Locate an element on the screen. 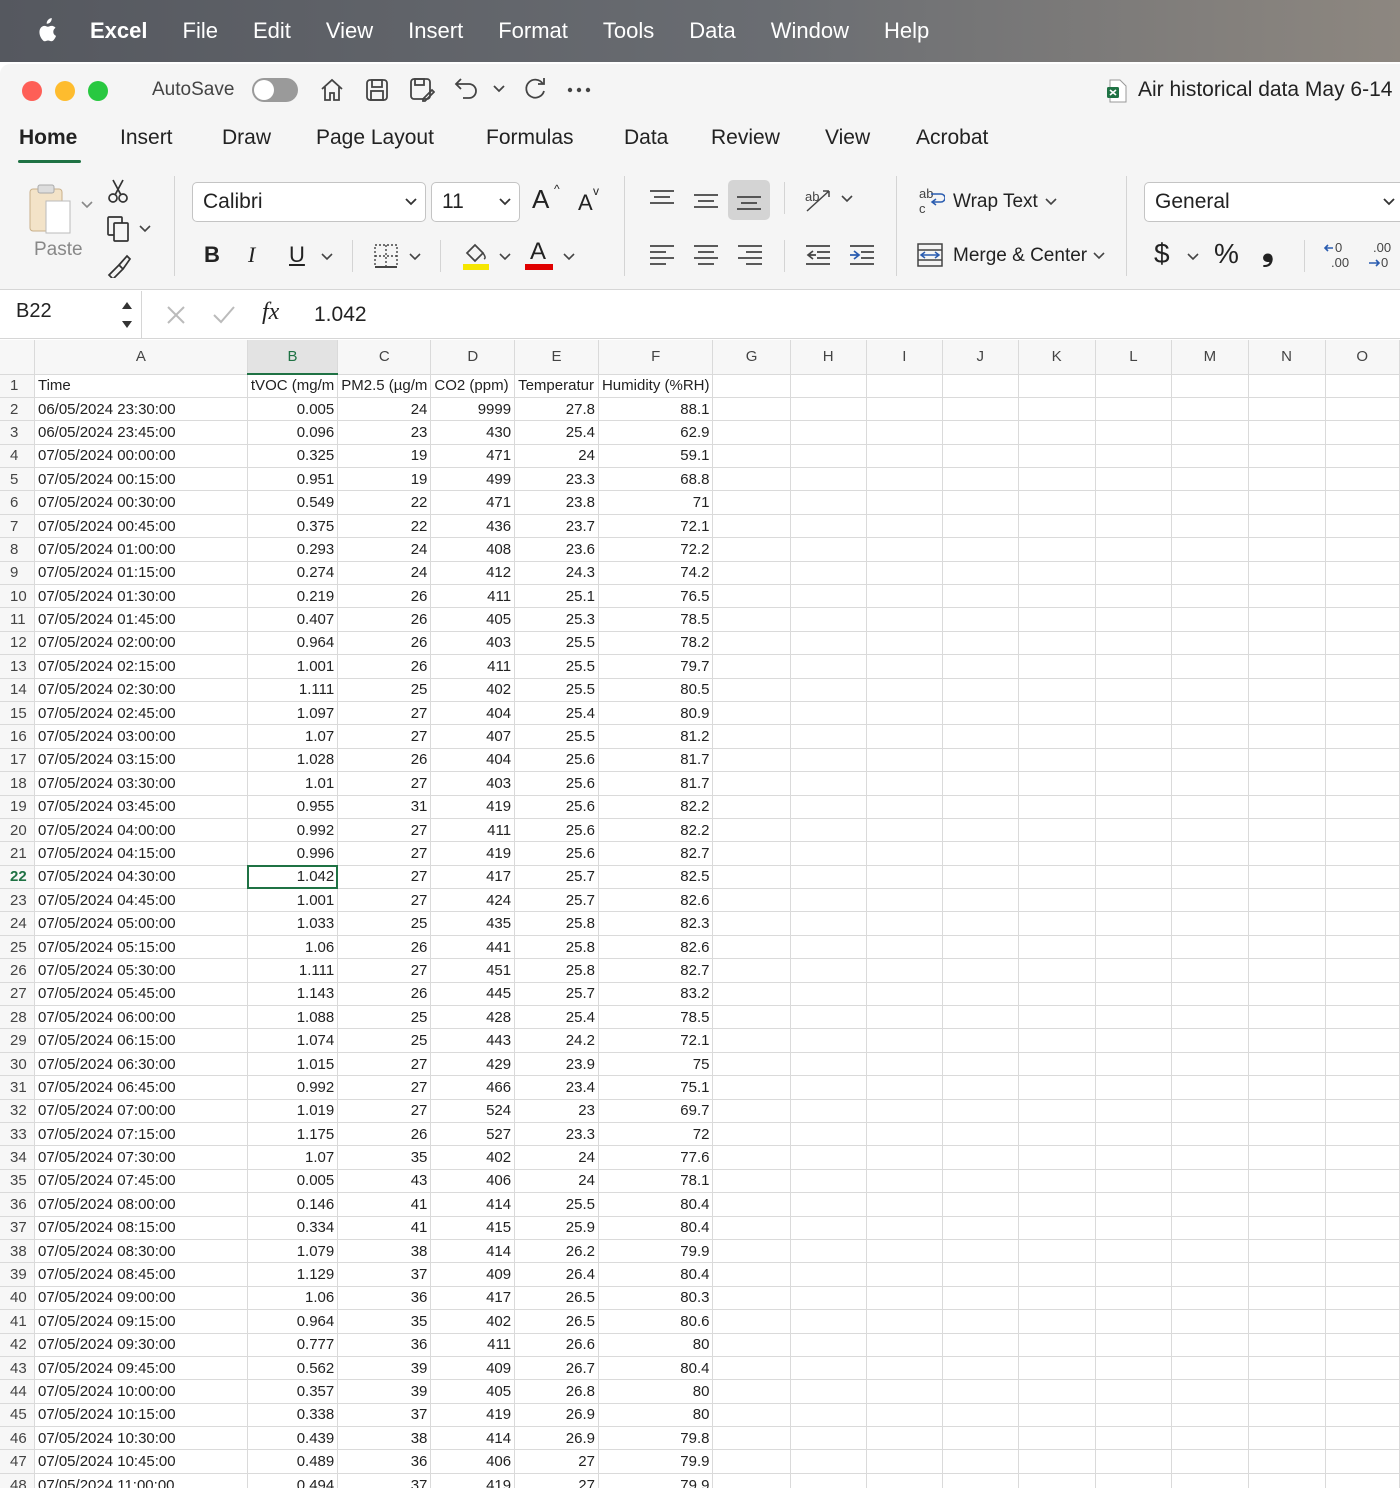 The image size is (1400, 1488). cell-g20 is located at coordinates (751, 830).